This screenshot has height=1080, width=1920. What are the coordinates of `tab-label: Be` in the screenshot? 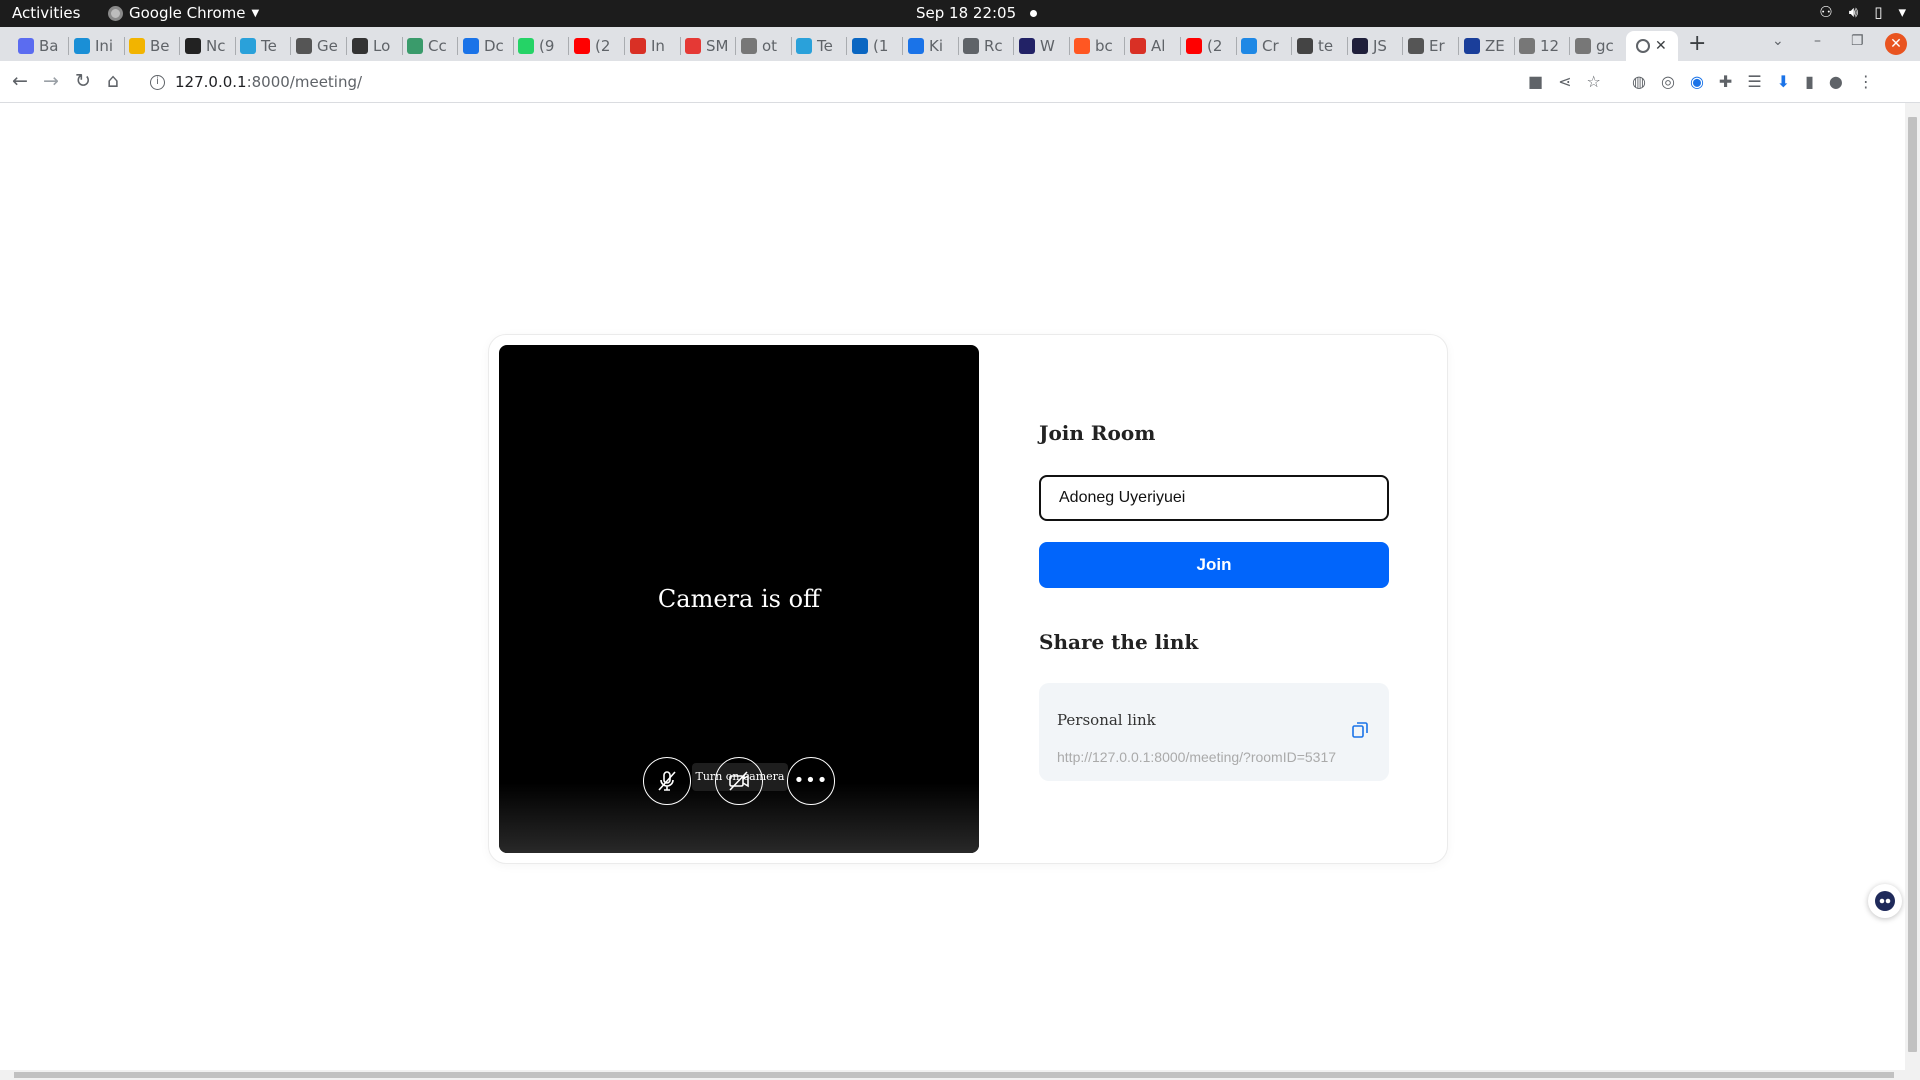 It's located at (160, 46).